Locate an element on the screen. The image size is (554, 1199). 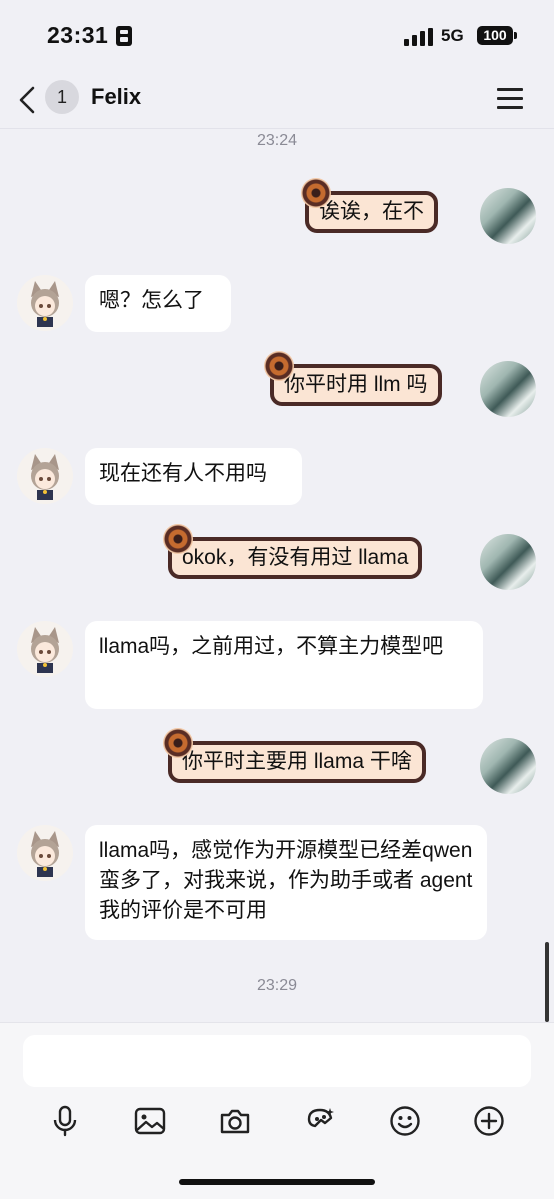
timestamp: 23:29 is located at coordinates (277, 985).